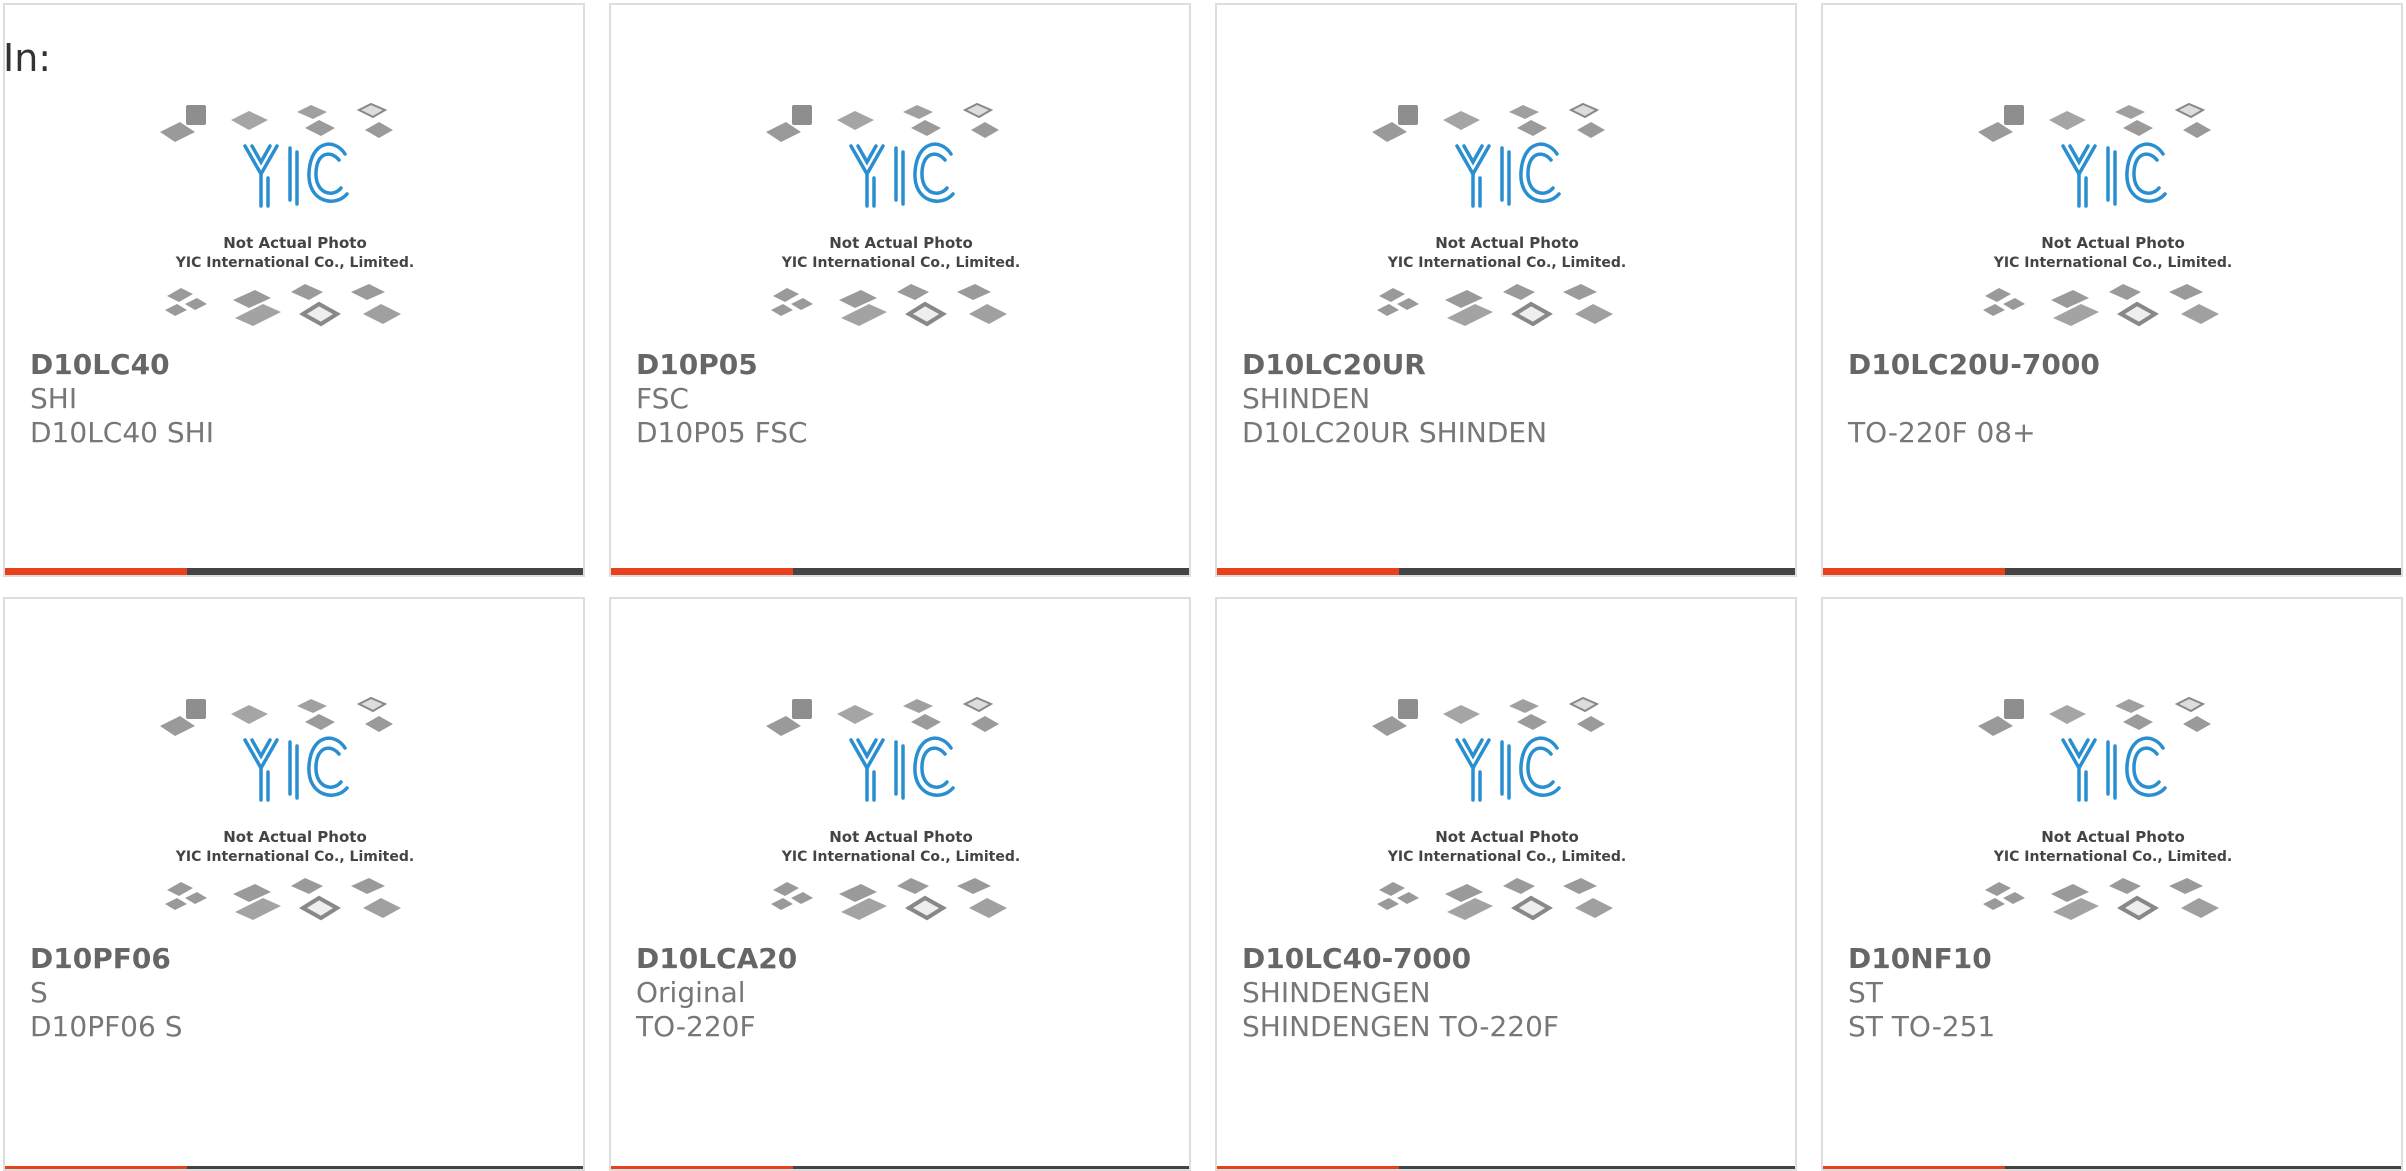 The height and width of the screenshot is (1171, 2406). I want to click on in-label: In:, so click(27, 58).